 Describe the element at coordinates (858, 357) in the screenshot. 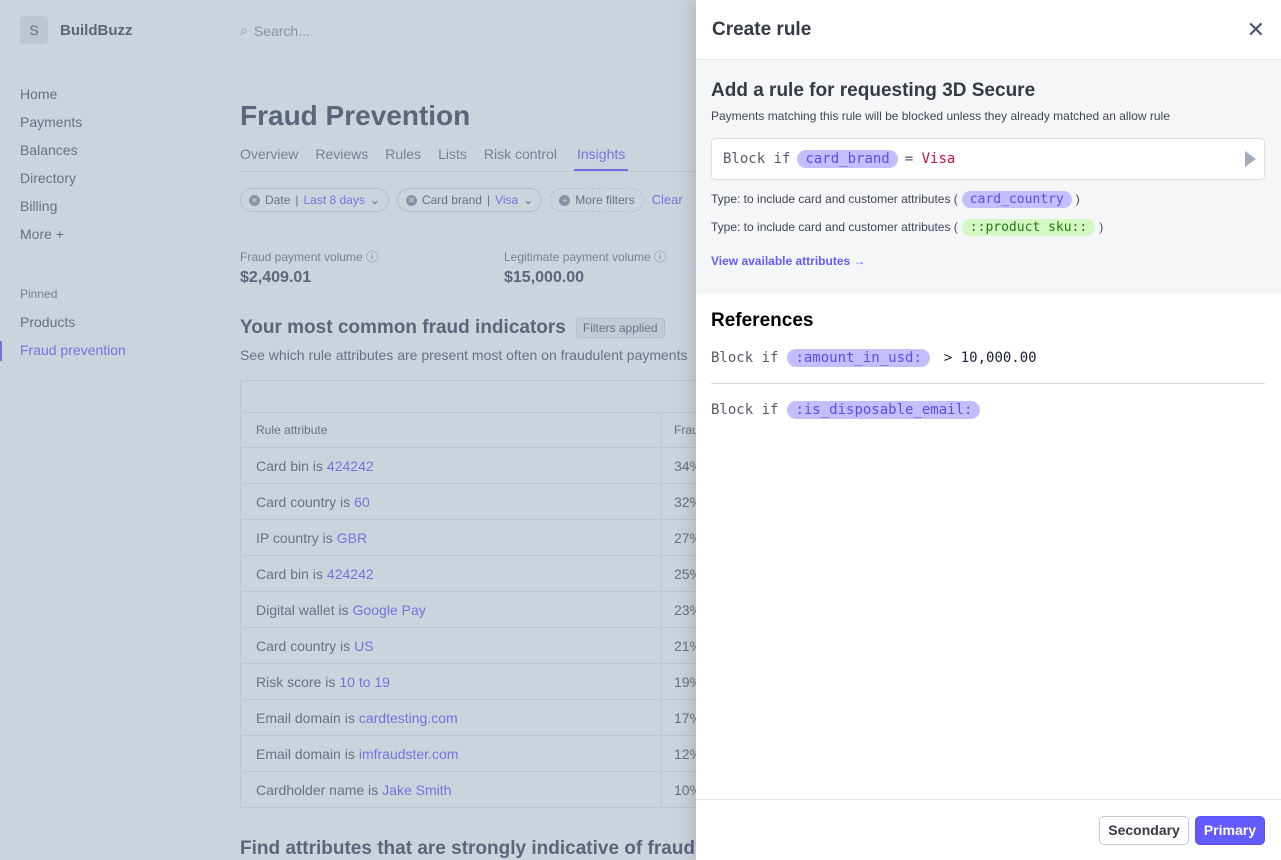

I see `attribute-token: :amount_in_usd:` at that location.